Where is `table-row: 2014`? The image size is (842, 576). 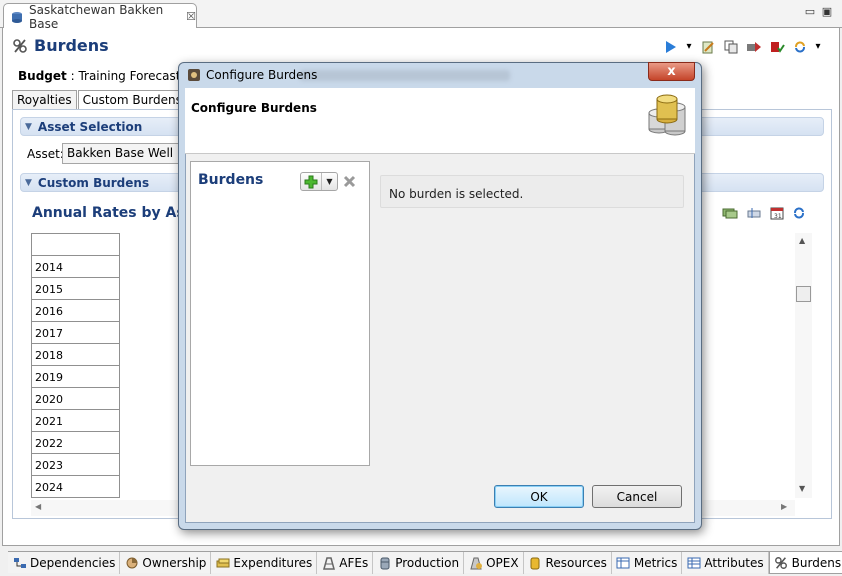 table-row: 2014 is located at coordinates (75, 267).